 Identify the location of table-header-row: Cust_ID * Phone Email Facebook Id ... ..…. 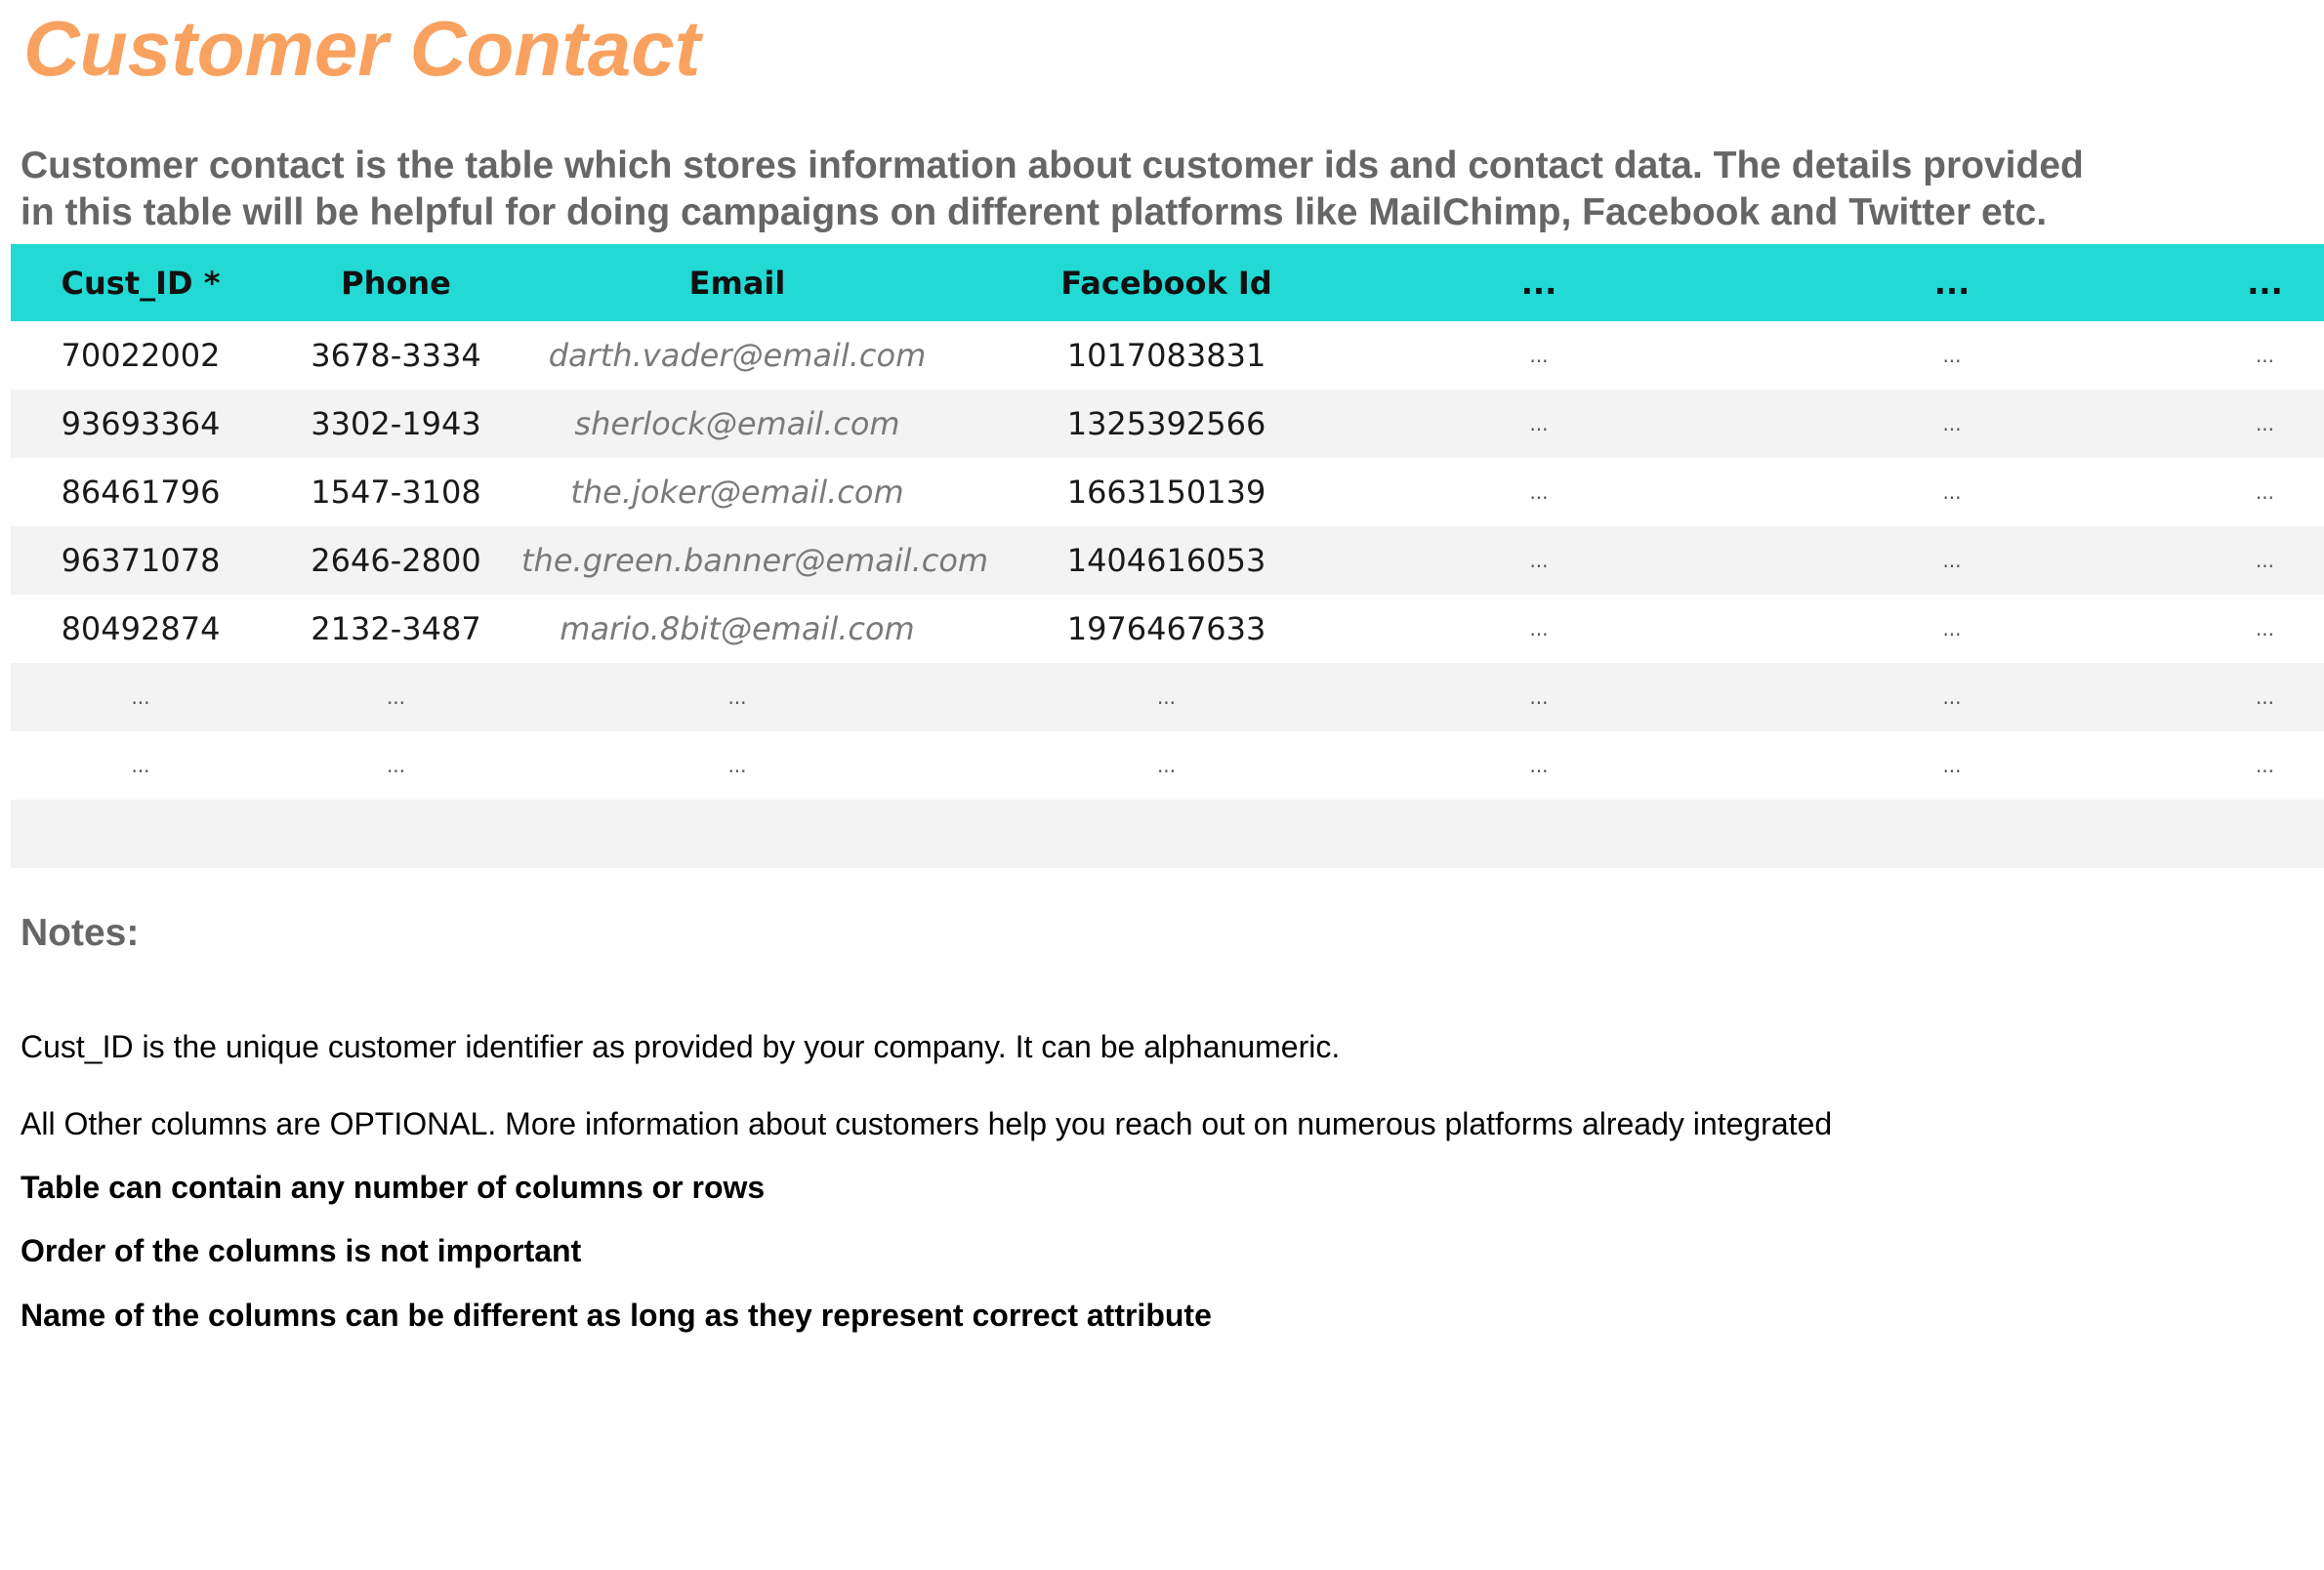
(1167, 283).